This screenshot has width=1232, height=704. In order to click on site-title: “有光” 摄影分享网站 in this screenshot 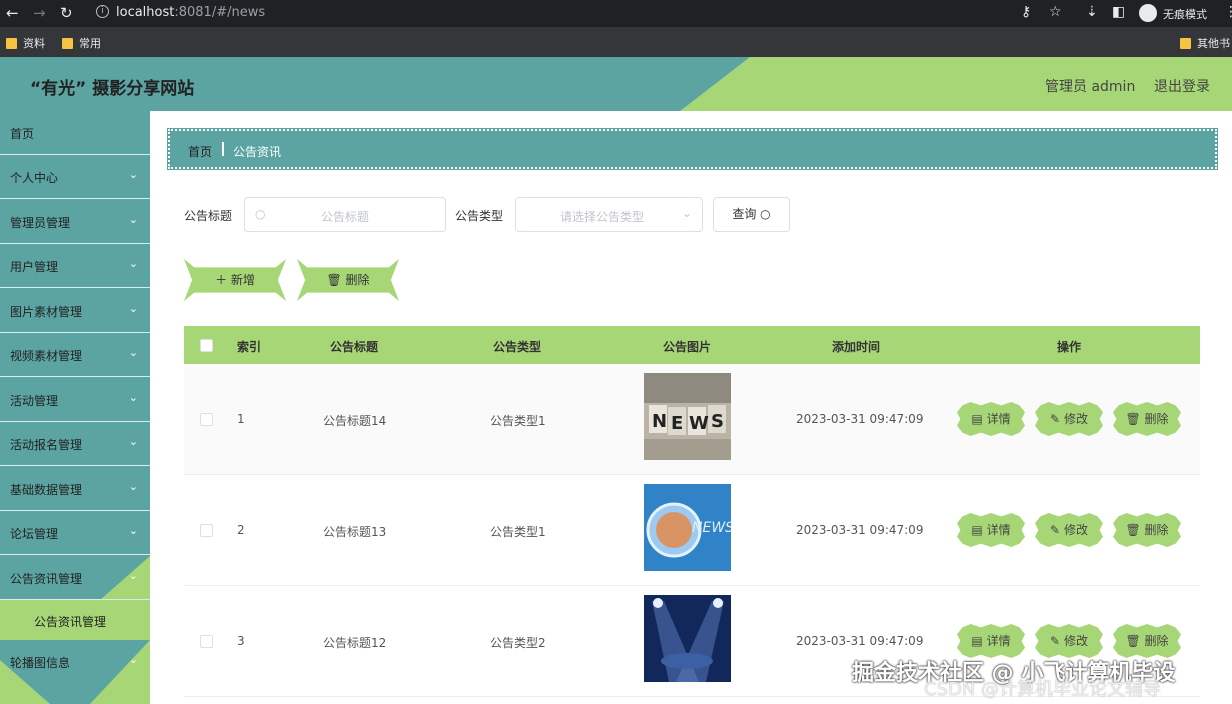, I will do `click(112, 89)`.